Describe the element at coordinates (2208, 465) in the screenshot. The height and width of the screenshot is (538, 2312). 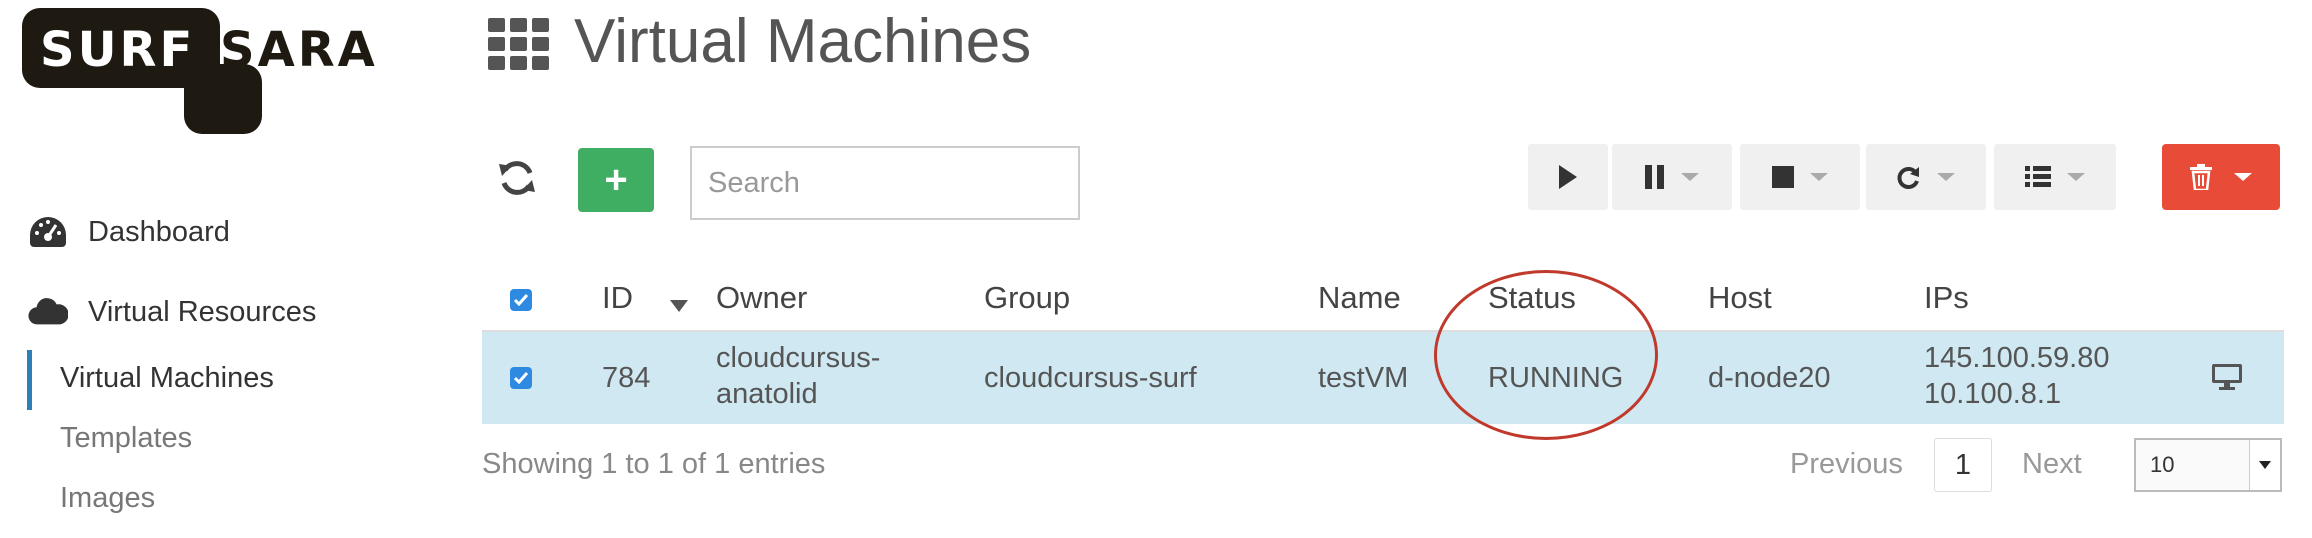
I see `page-size-select: 10` at that location.